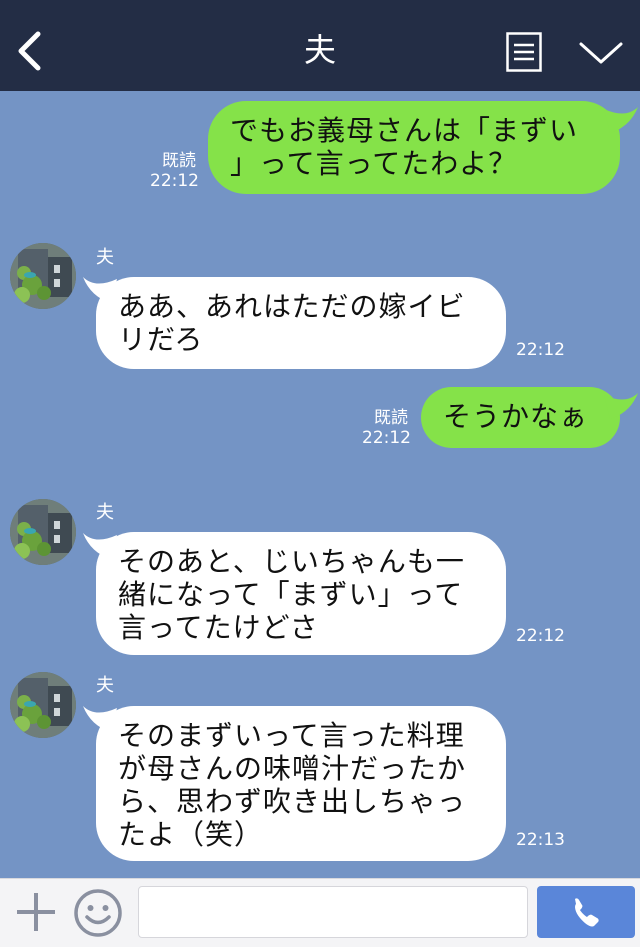  What do you see at coordinates (292, 768) in the screenshot?
I see `message-line: が母さんの味噌汁だったか` at bounding box center [292, 768].